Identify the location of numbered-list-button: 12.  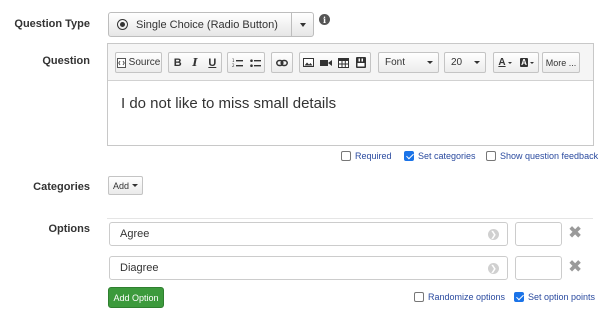
(237, 62).